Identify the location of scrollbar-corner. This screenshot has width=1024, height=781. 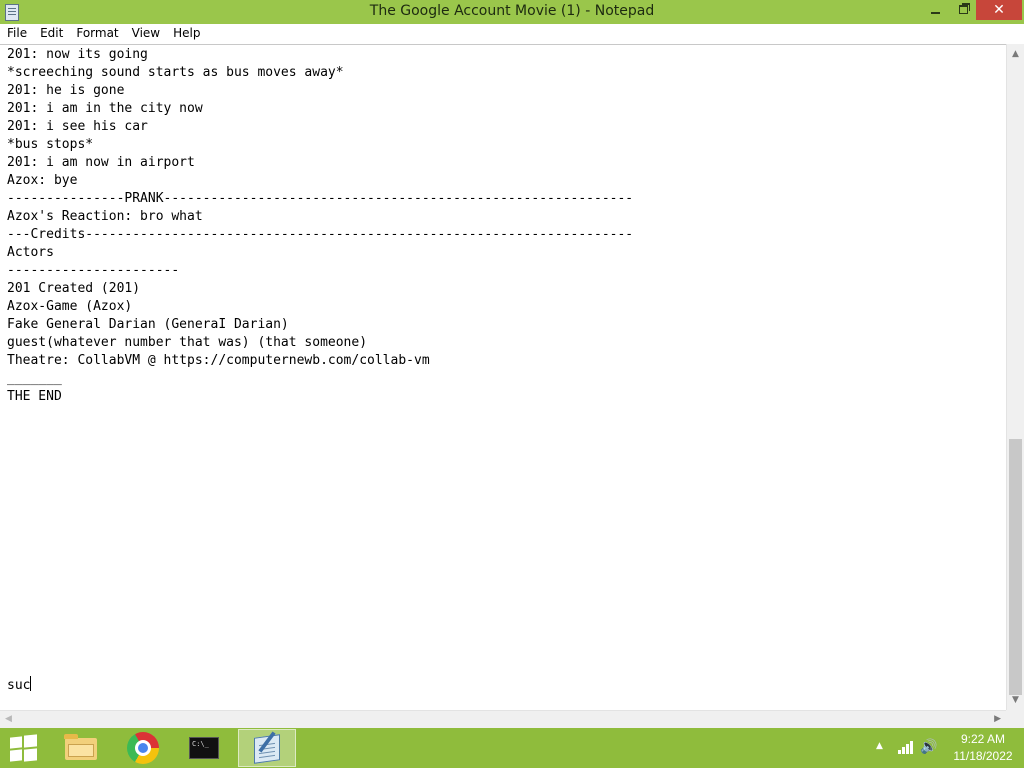
(1015, 719).